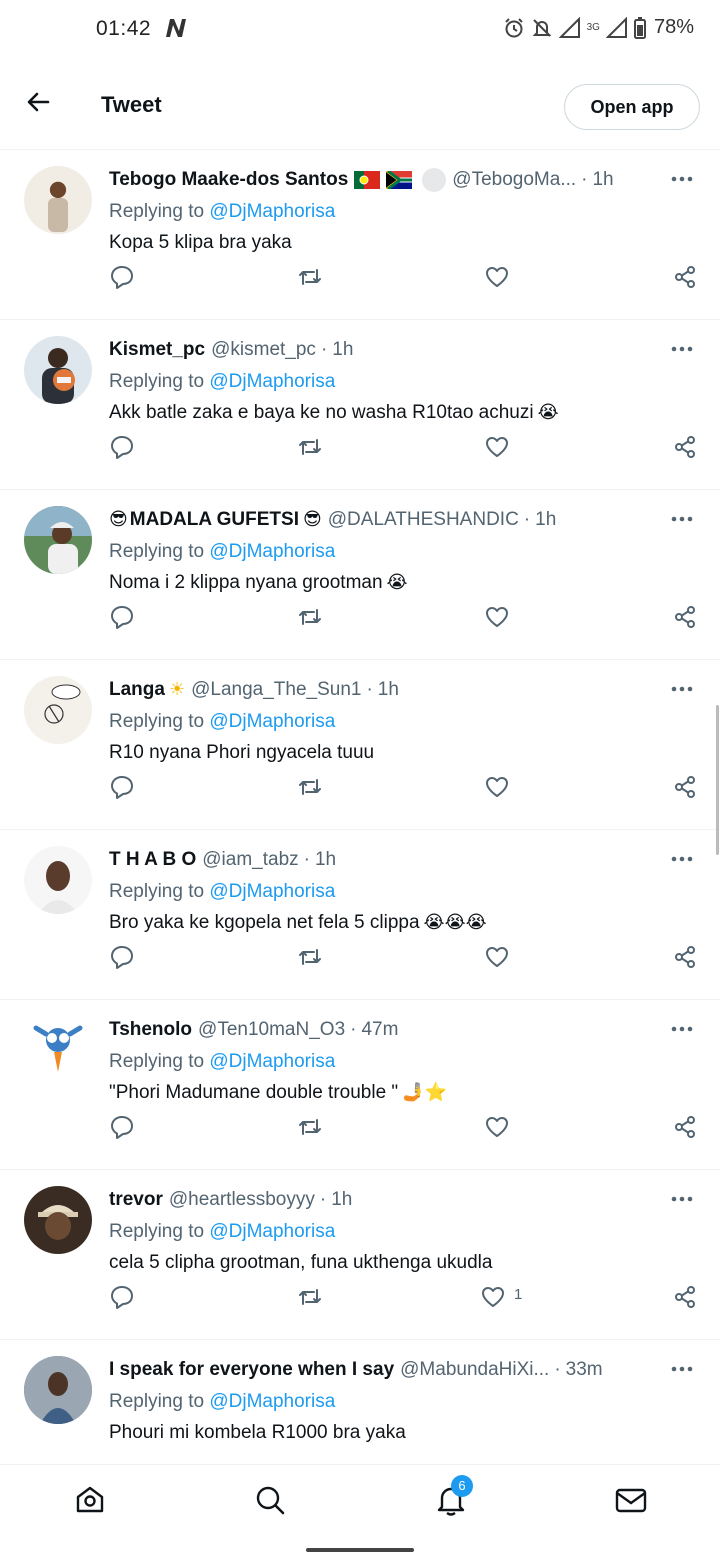 This screenshot has width=720, height=1560. Describe the element at coordinates (360, 1128) in the screenshot. I see `tweet-actions` at that location.